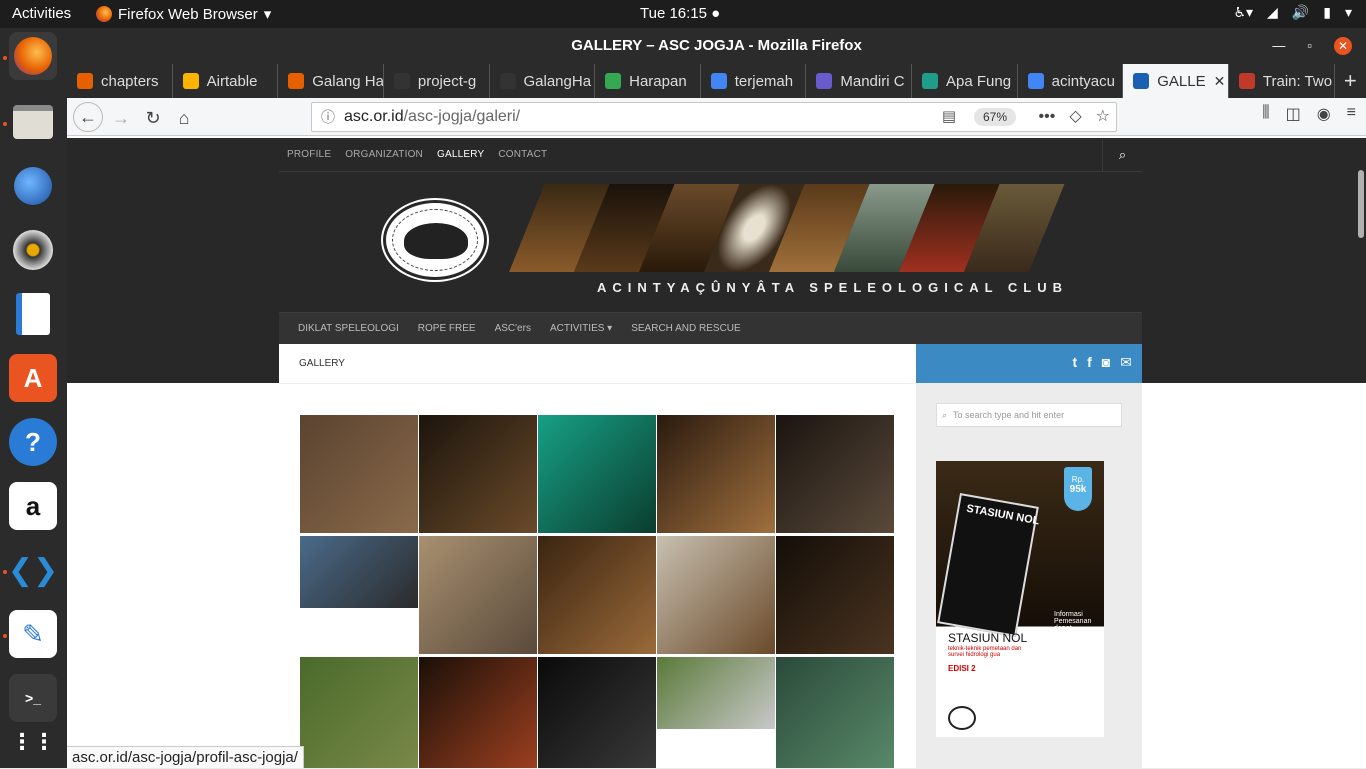  Describe the element at coordinates (33, 250) in the screenshot. I see `rhythmbox-launcher` at that location.